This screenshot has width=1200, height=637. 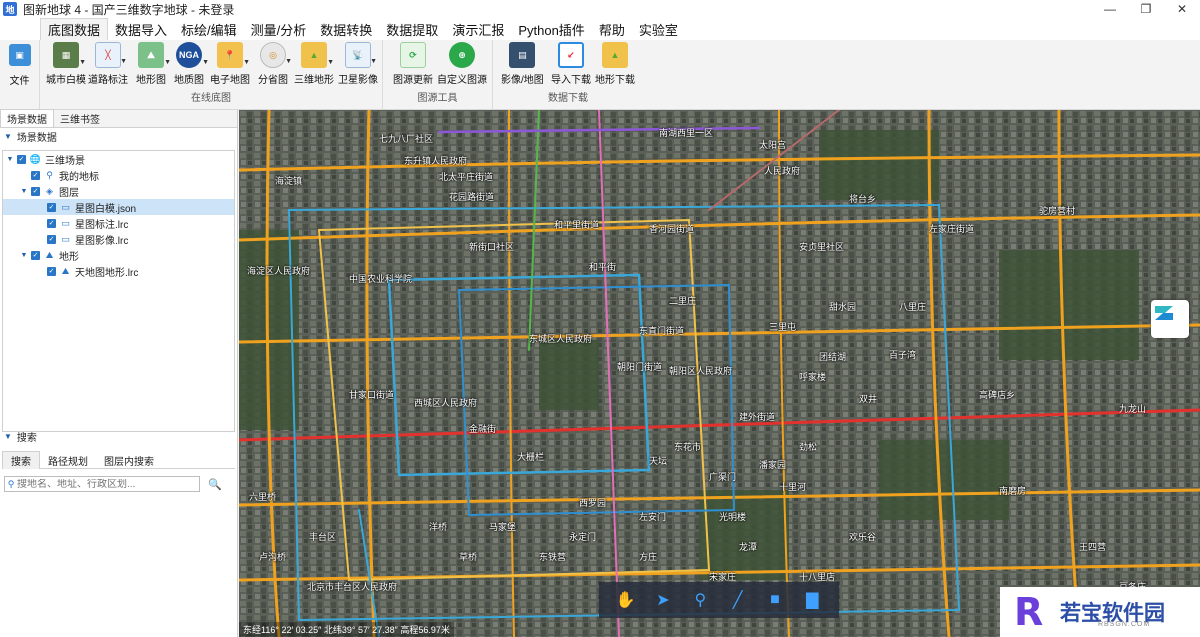 What do you see at coordinates (773, 145) in the screenshot?
I see `map-label: 太阳宫` at bounding box center [773, 145].